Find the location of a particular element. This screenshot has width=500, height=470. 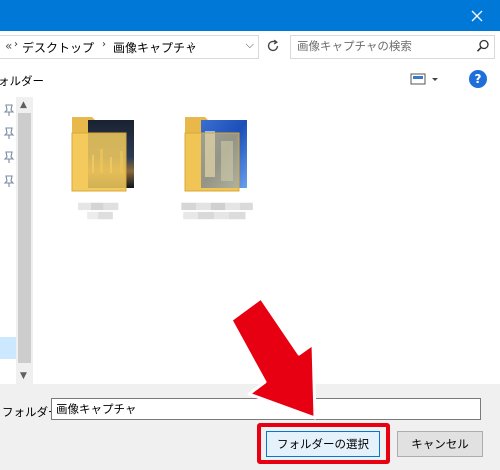

breadcrumb-desktop: デスクトップ is located at coordinates (58, 47).